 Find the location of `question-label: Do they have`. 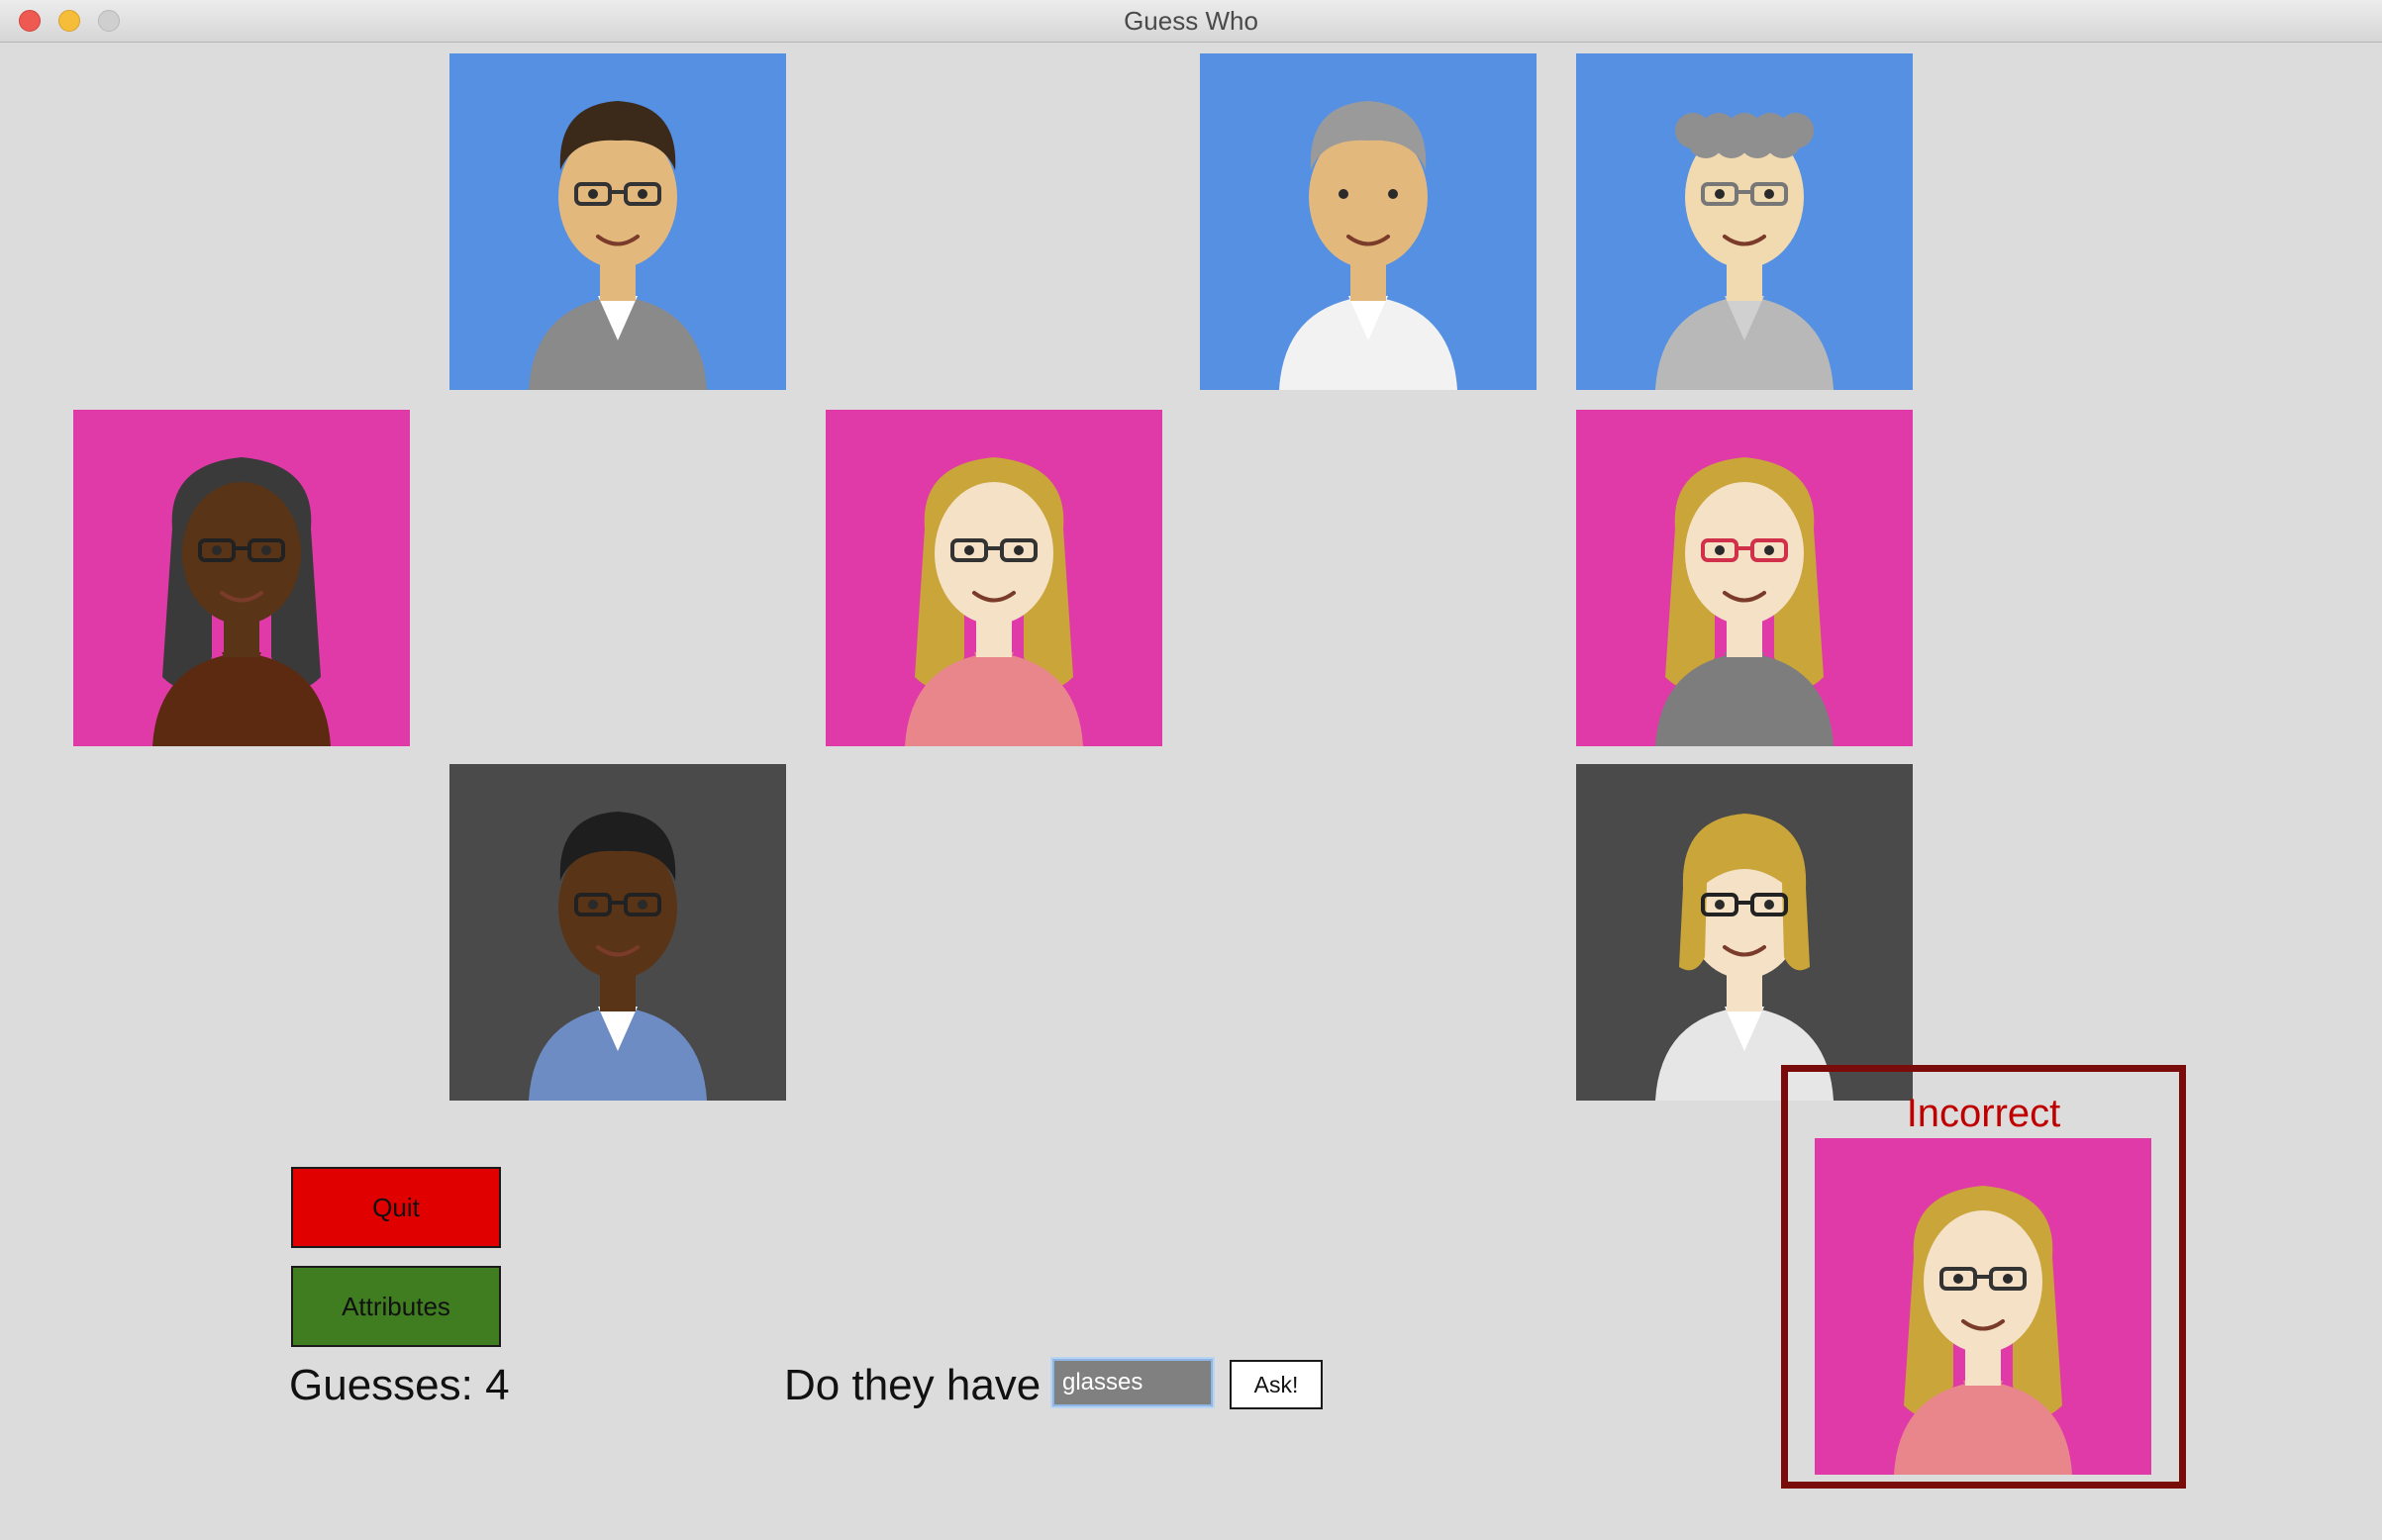

question-label: Do they have is located at coordinates (913, 1385).